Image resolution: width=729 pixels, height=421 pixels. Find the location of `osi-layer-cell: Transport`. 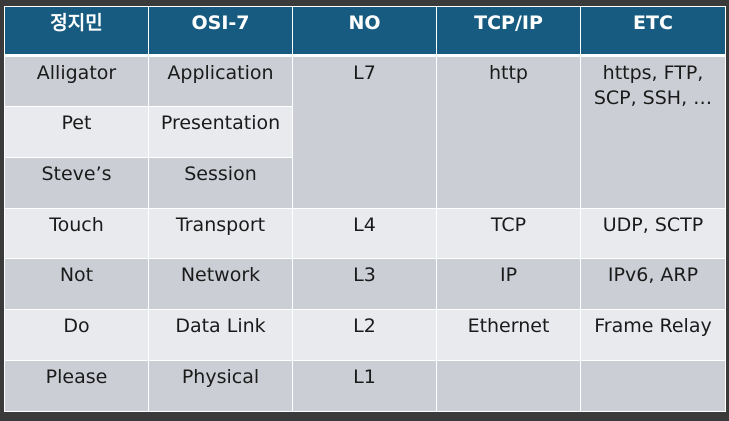

osi-layer-cell: Transport is located at coordinates (220, 233).